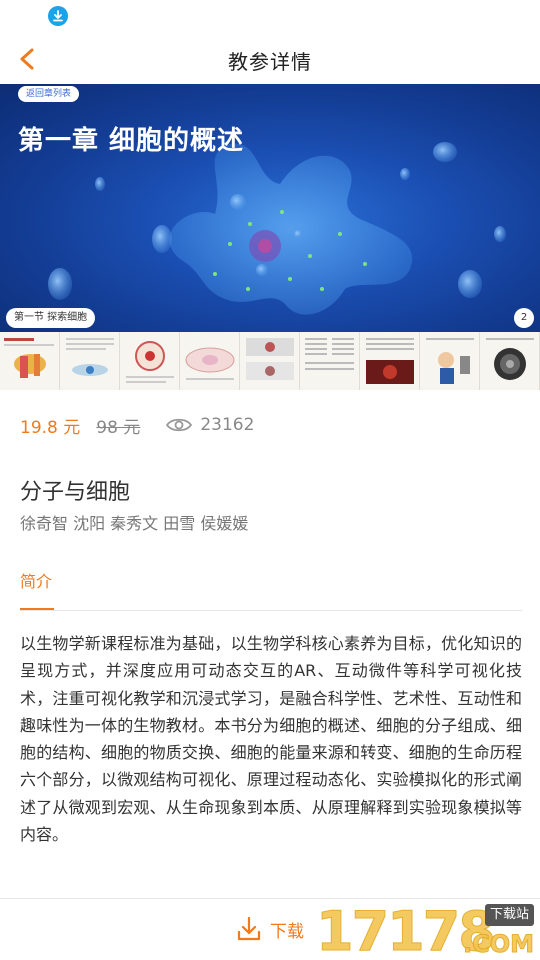 The height and width of the screenshot is (960, 540). Describe the element at coordinates (179, 425) in the screenshot. I see `eye-icon` at that location.